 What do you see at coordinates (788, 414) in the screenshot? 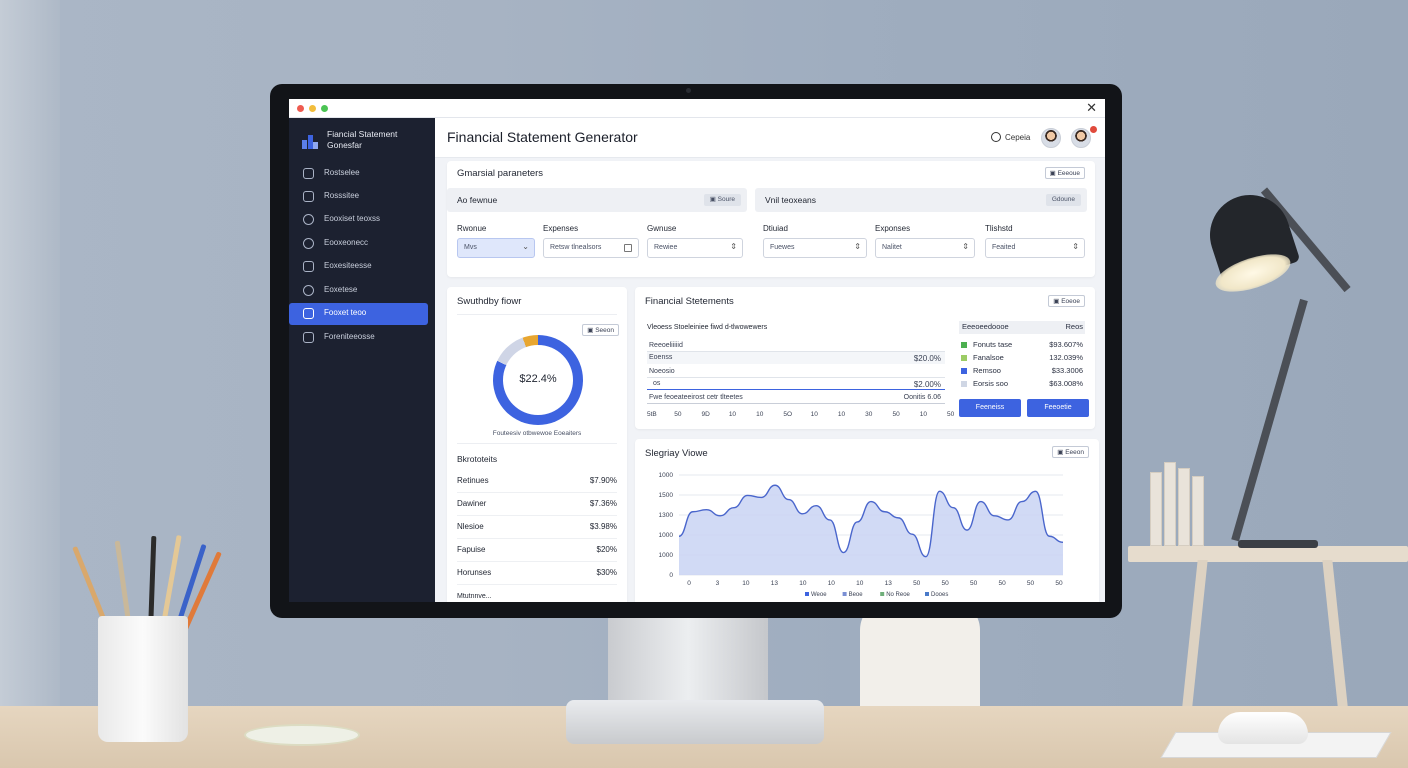
I see `axis-tick-label: 5O` at bounding box center [788, 414].